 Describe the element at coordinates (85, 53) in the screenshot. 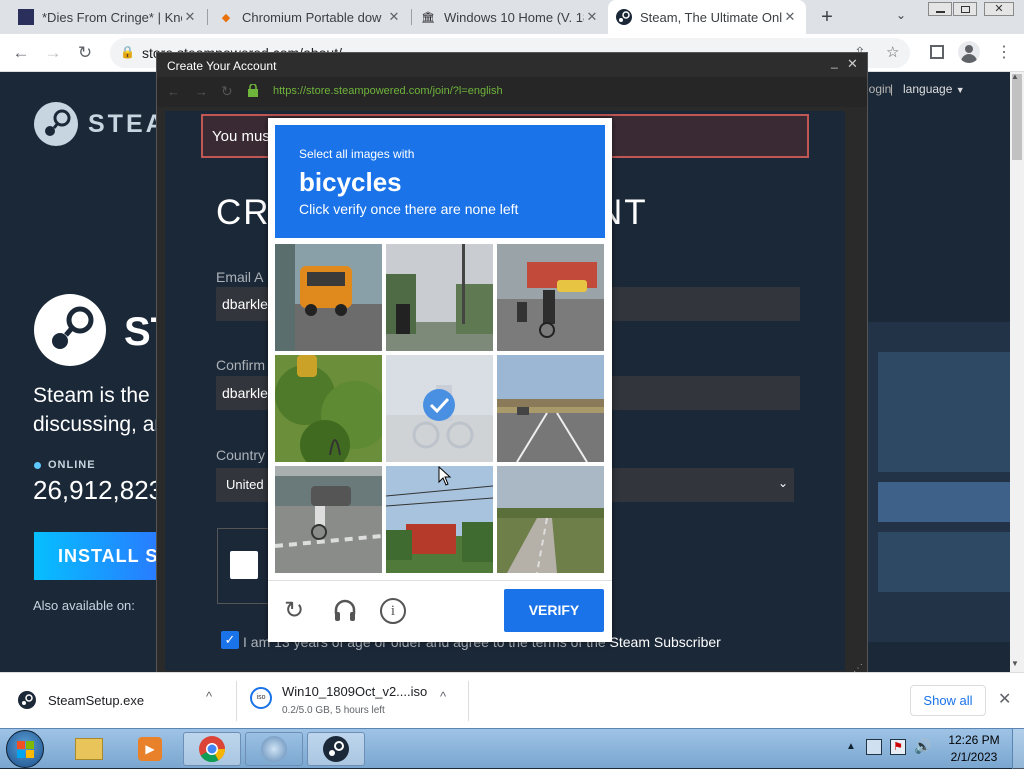

I see `reload-icon: ↻` at that location.